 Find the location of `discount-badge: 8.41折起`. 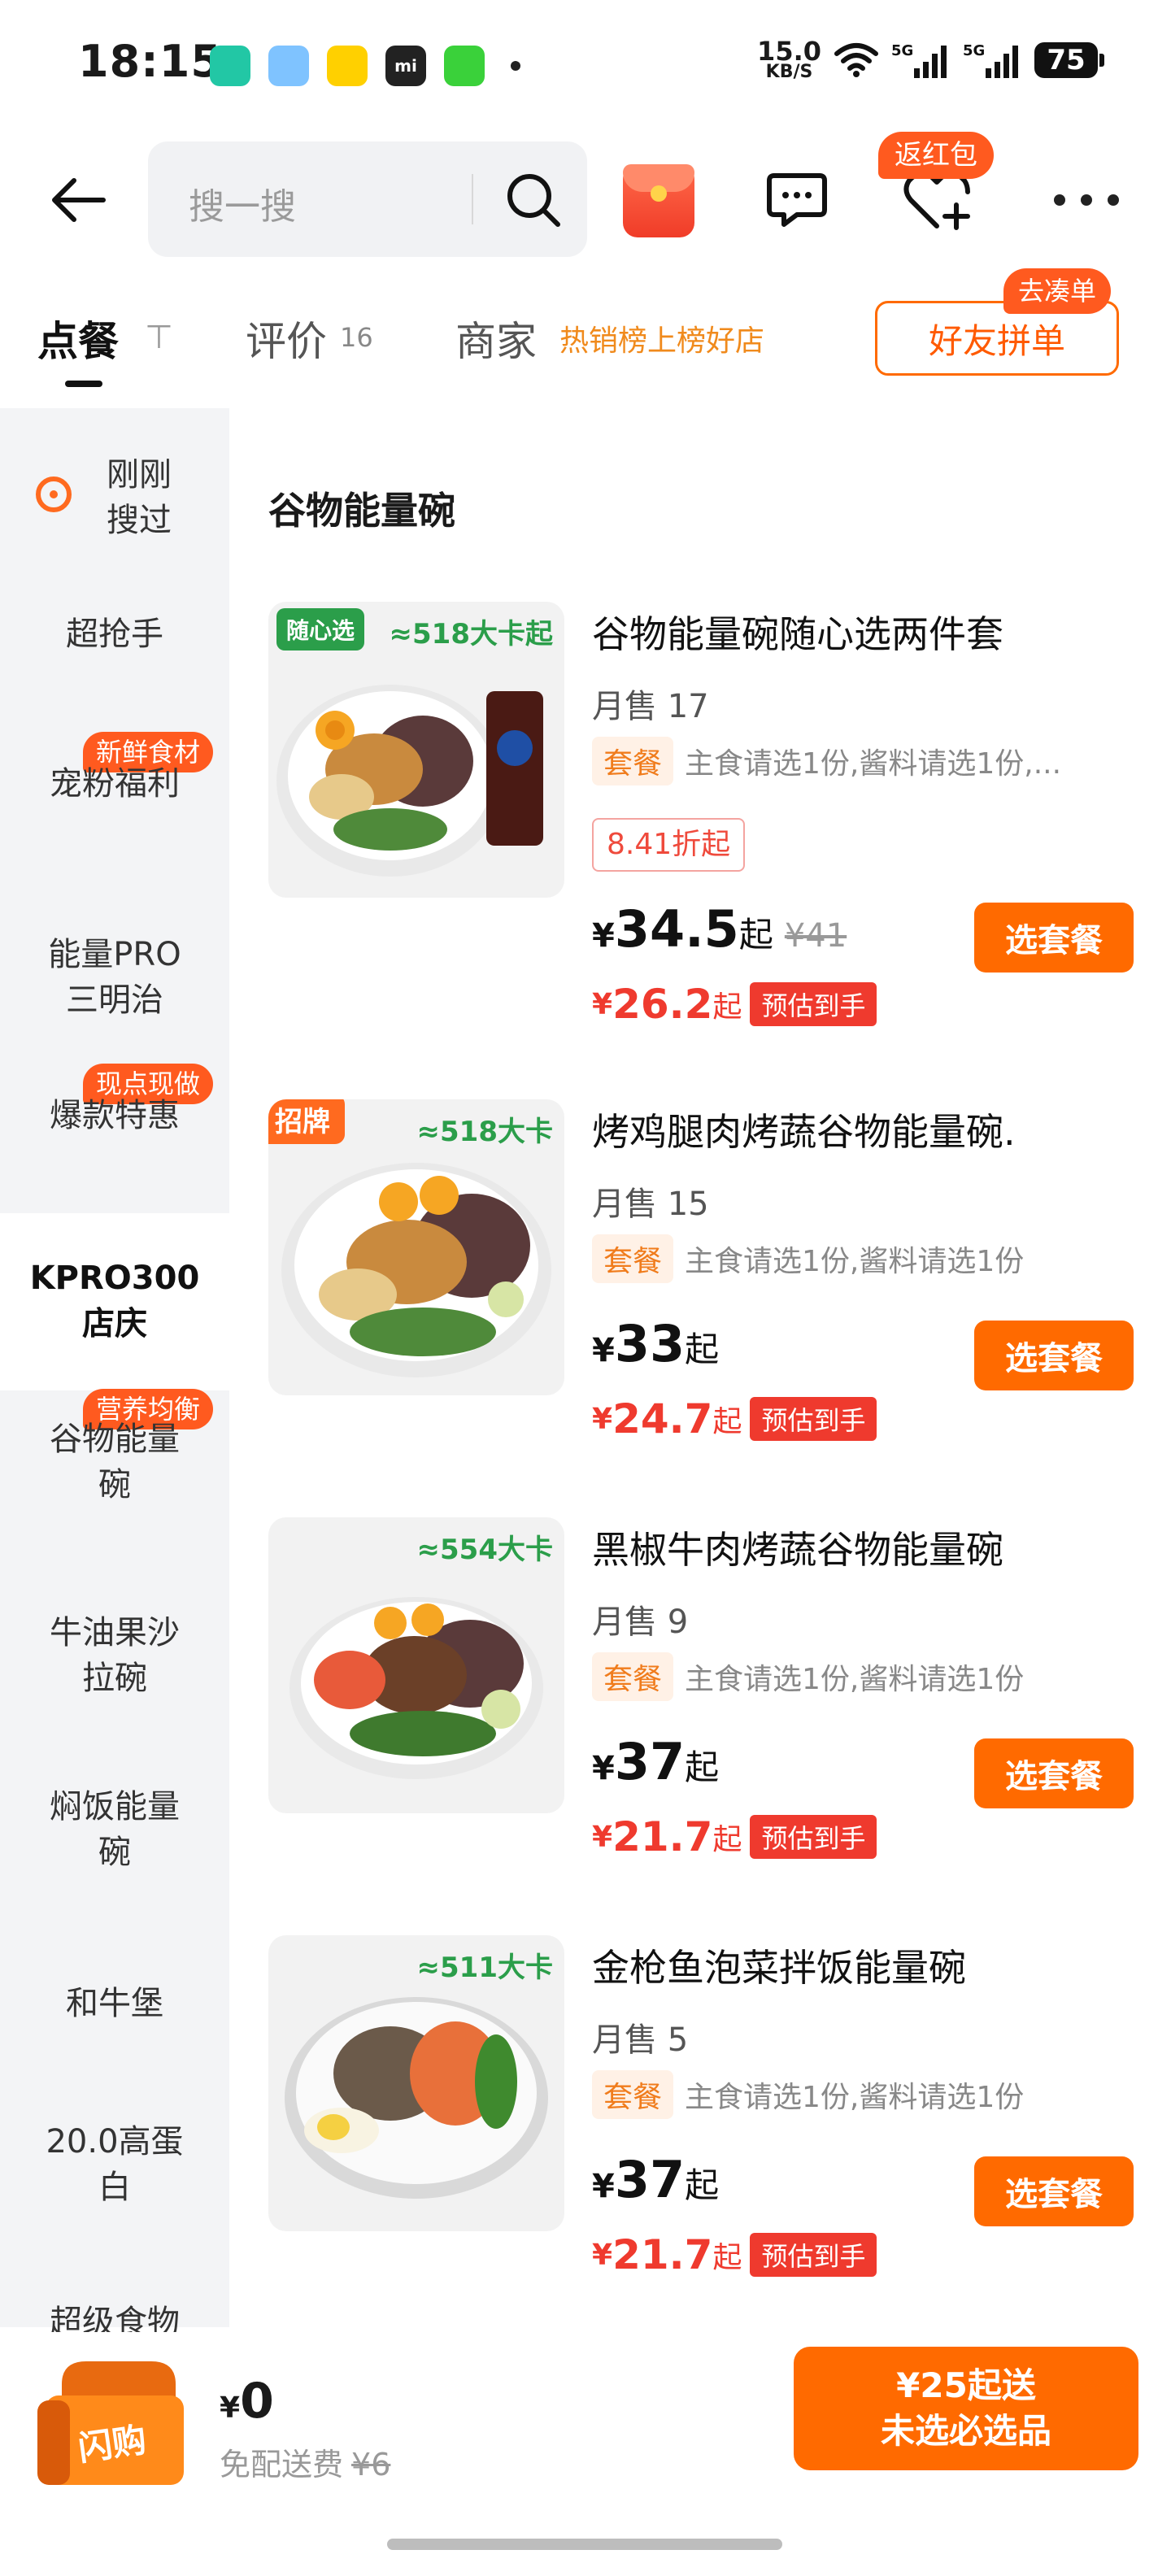

discount-badge: 8.41折起 is located at coordinates (669, 845).